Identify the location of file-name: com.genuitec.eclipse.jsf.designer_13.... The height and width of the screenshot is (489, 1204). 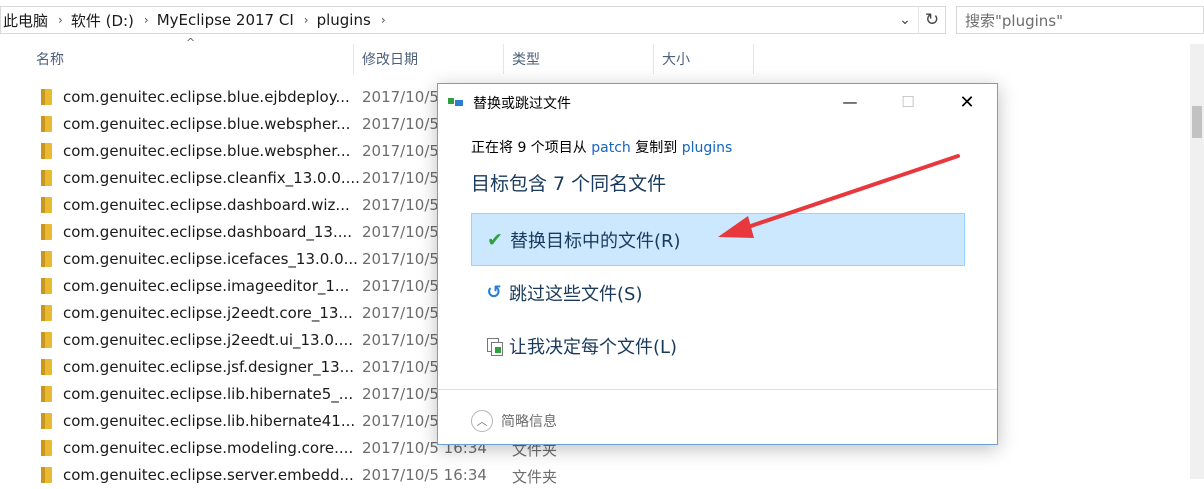
(208, 367).